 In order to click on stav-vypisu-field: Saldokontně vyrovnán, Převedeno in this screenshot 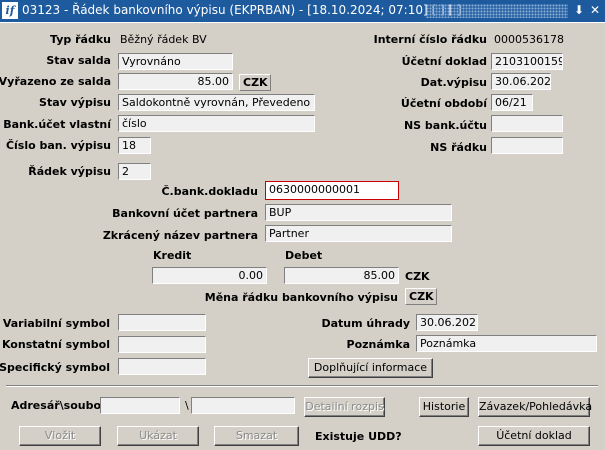, I will do `click(216, 102)`.